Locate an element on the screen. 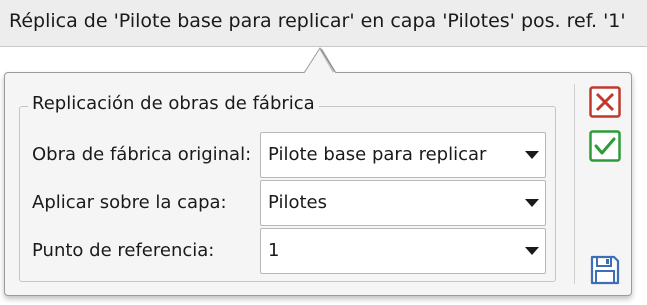  layer-value: Pilotes is located at coordinates (297, 202).